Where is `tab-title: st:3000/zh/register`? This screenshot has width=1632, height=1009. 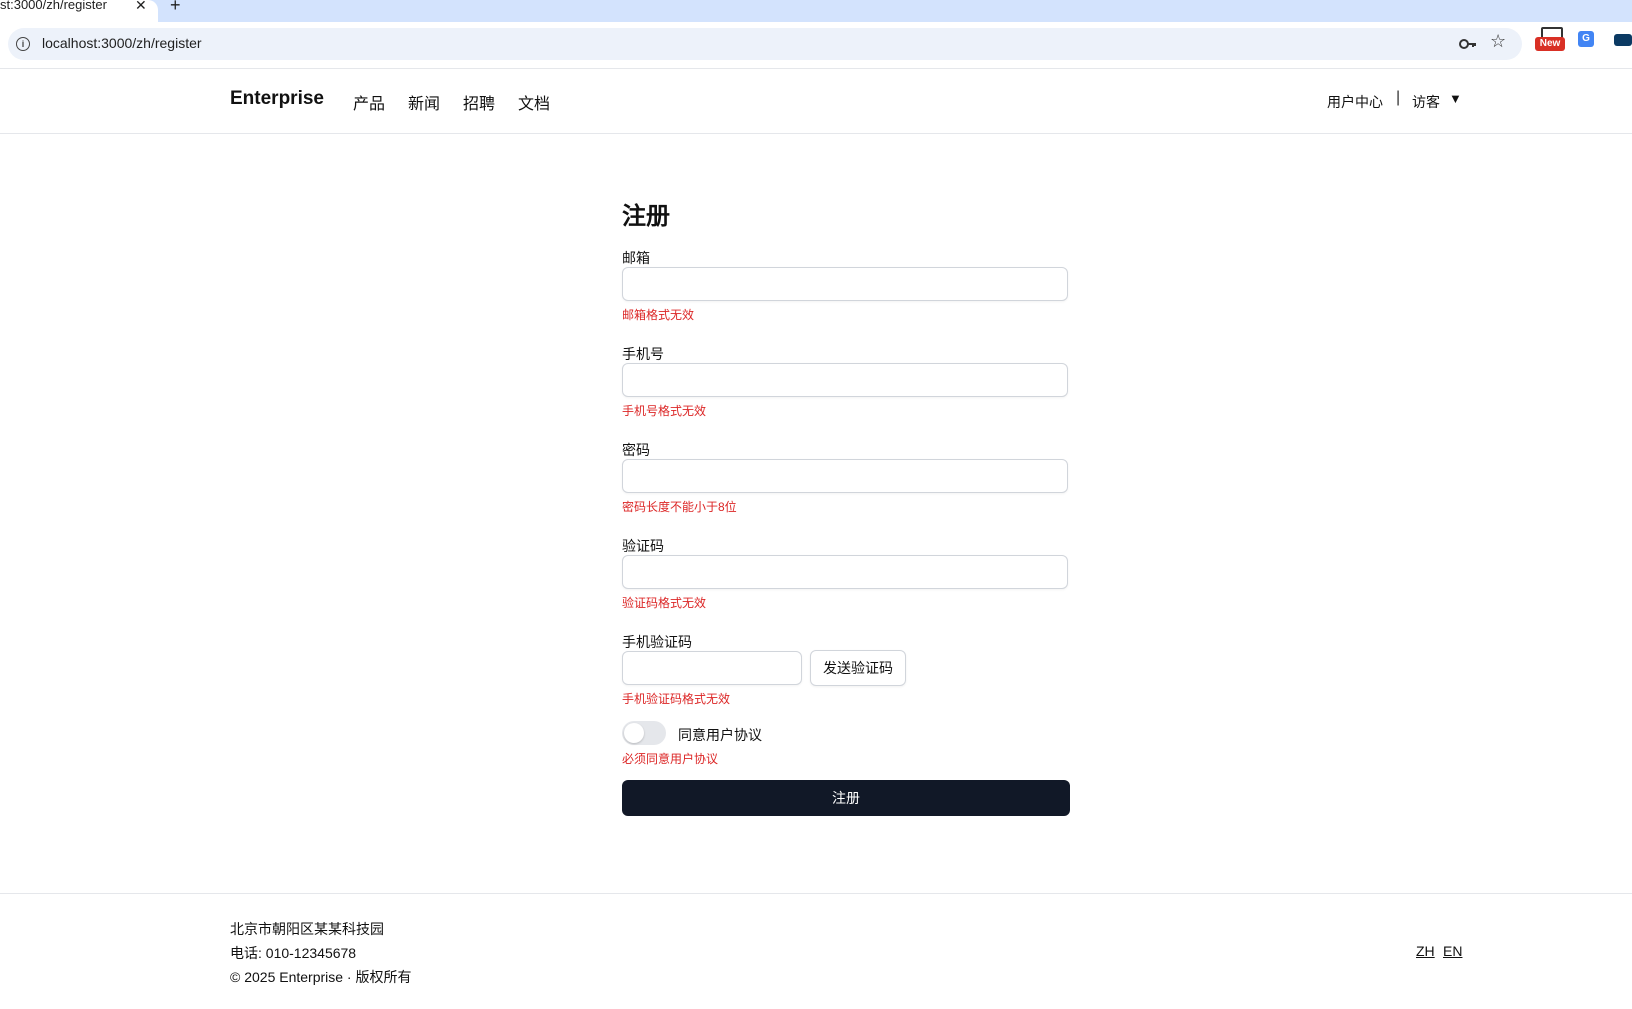 tab-title: st:3000/zh/register is located at coordinates (53, 6).